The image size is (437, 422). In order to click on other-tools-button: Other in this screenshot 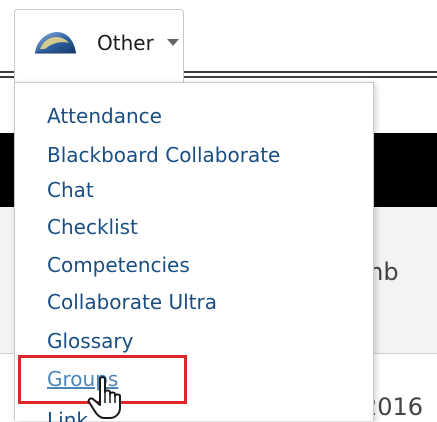, I will do `click(99, 46)`.